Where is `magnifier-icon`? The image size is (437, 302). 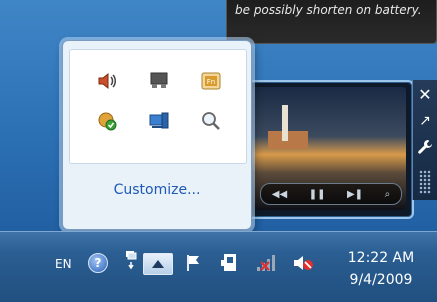
magnifier-icon is located at coordinates (211, 121).